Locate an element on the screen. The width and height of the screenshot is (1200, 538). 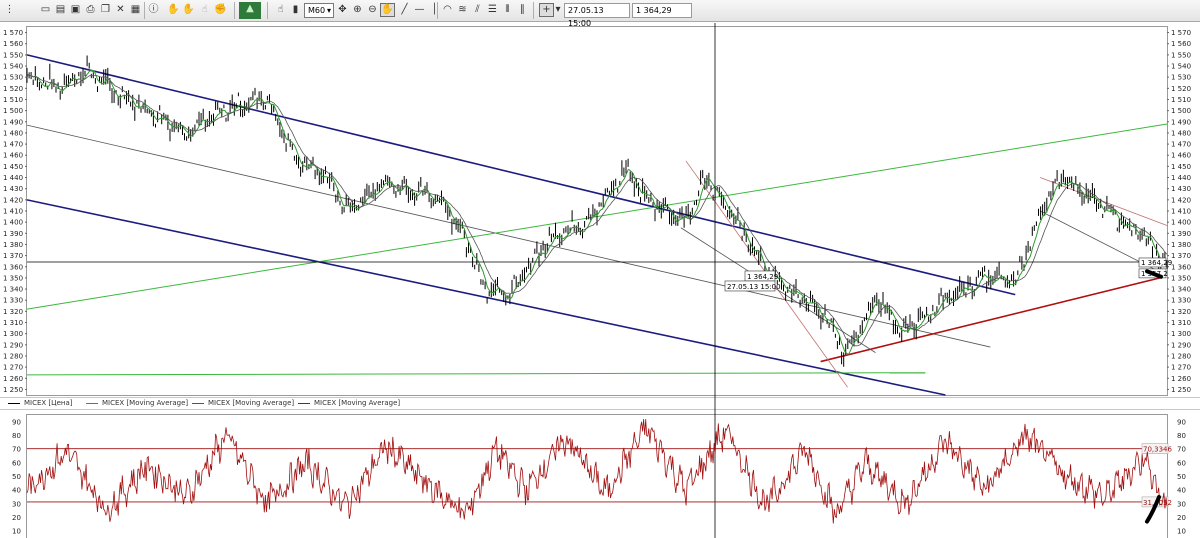
osc-tick-left-0: 90 is located at coordinates (16, 422).